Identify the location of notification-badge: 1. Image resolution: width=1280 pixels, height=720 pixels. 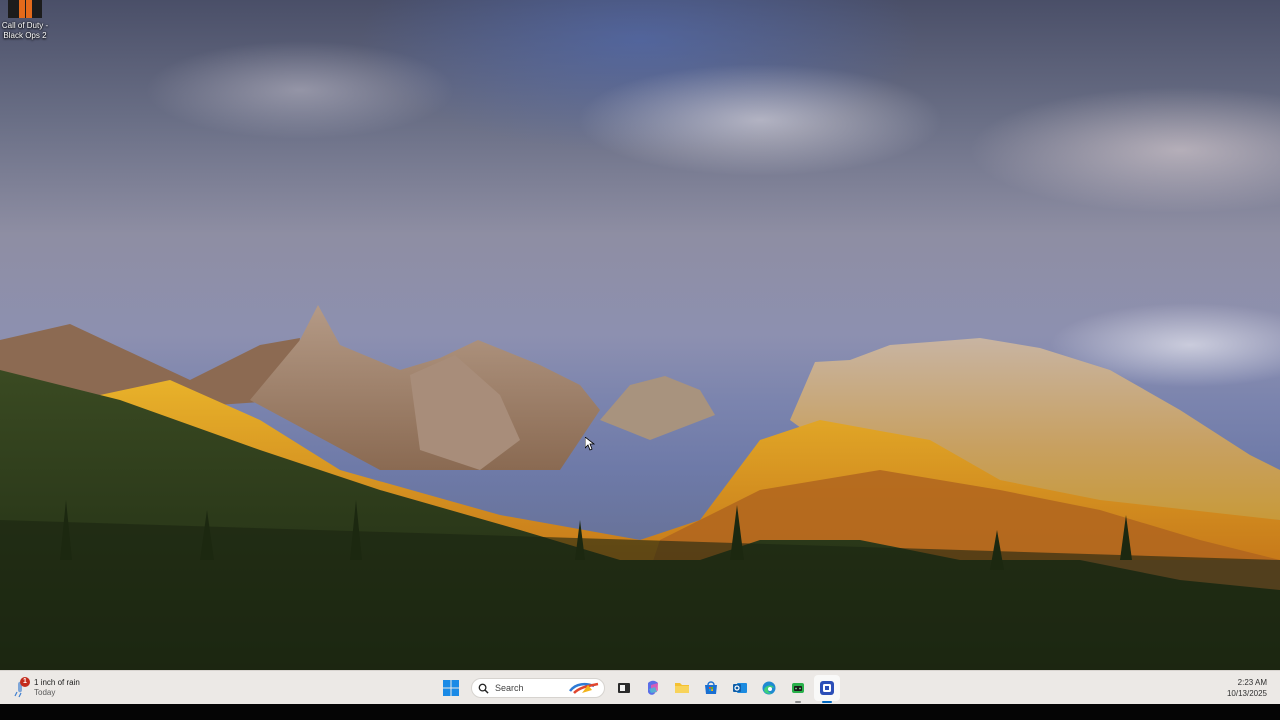
(25, 682).